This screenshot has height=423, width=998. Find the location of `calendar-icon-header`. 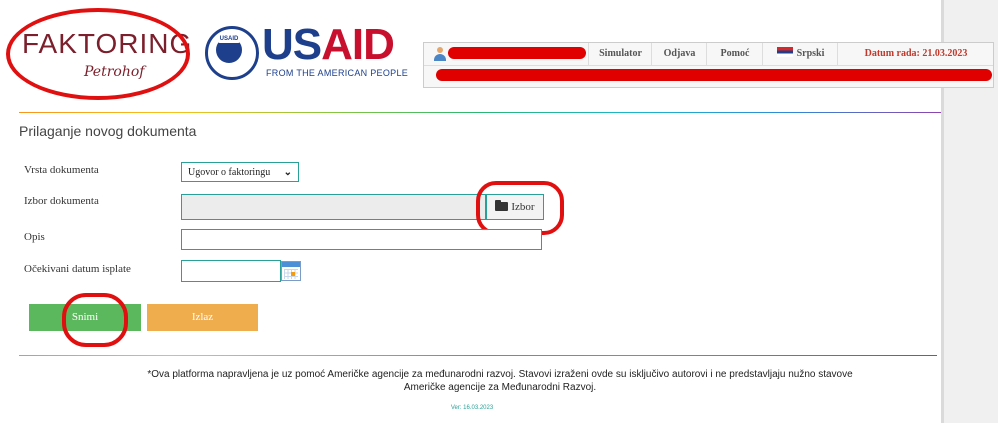

calendar-icon-header is located at coordinates (291, 264).